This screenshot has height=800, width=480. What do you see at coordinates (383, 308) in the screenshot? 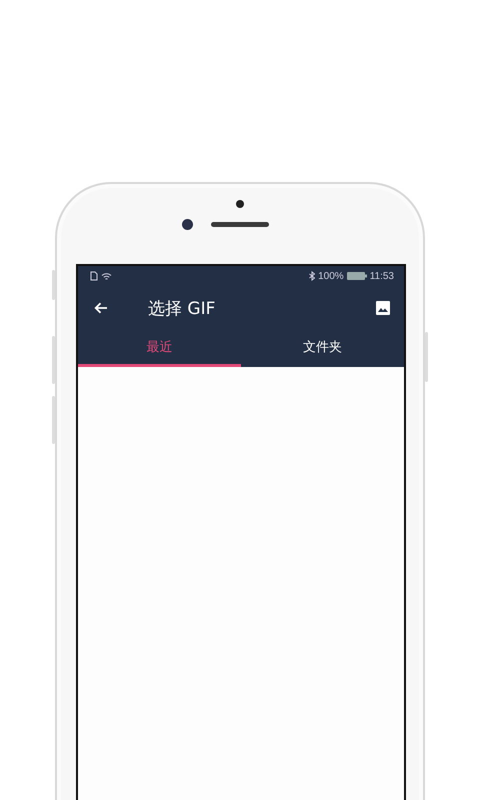
I see `image-icon` at bounding box center [383, 308].